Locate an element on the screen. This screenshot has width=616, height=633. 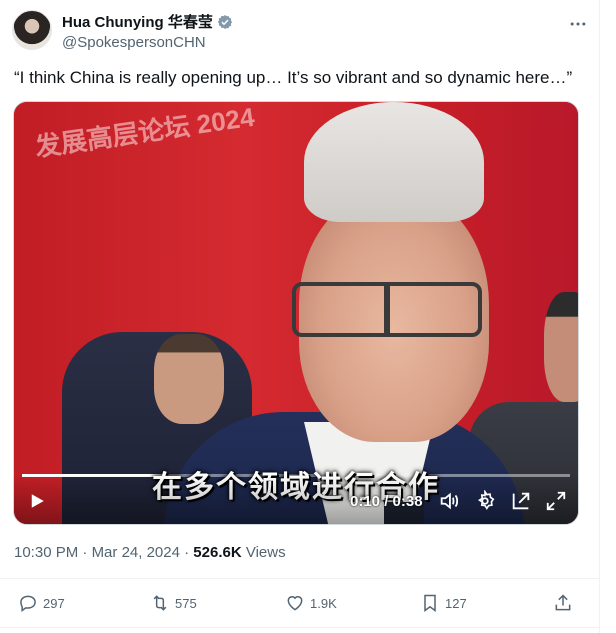
video-time: 0:10 / 0:38 is located at coordinates (386, 501).